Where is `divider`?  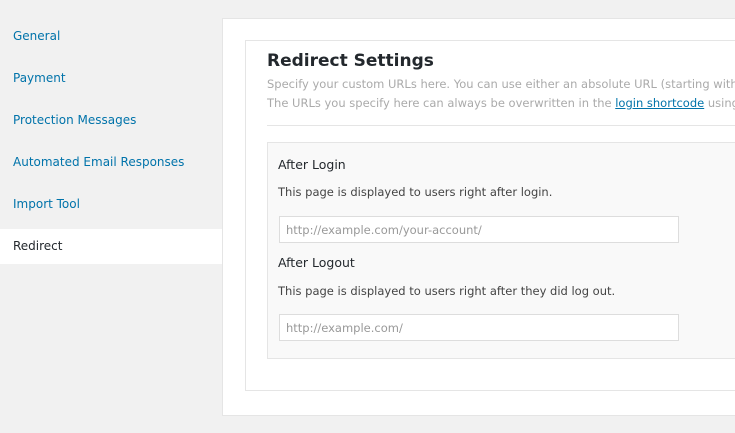 divider is located at coordinates (501, 125).